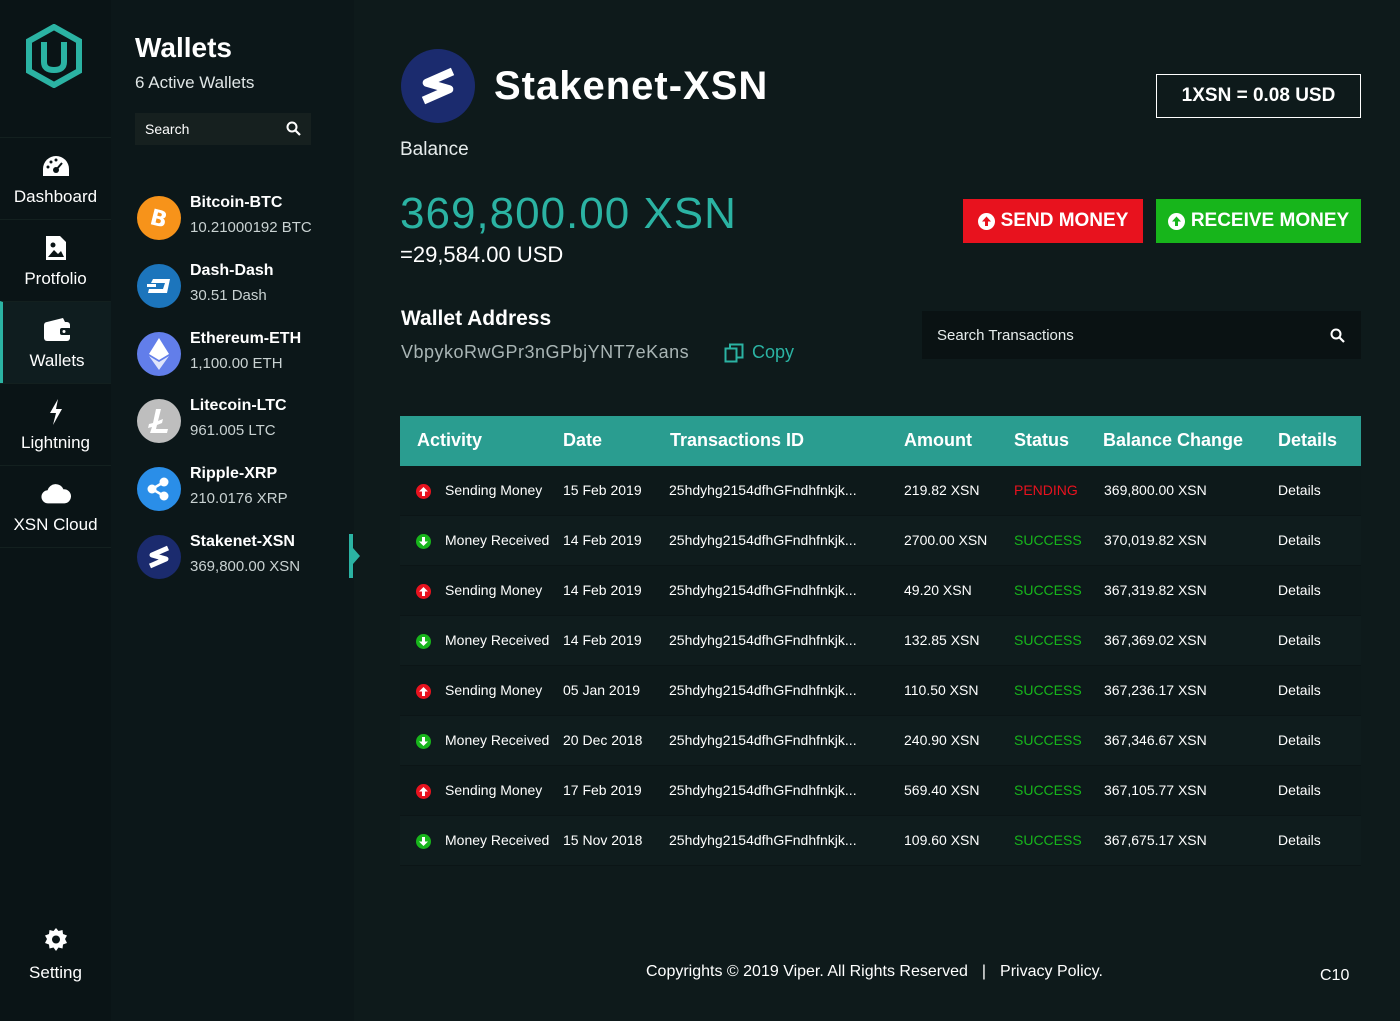 The width and height of the screenshot is (1400, 1021). I want to click on cell-balance-change: 367,675.17 XSN, so click(1155, 840).